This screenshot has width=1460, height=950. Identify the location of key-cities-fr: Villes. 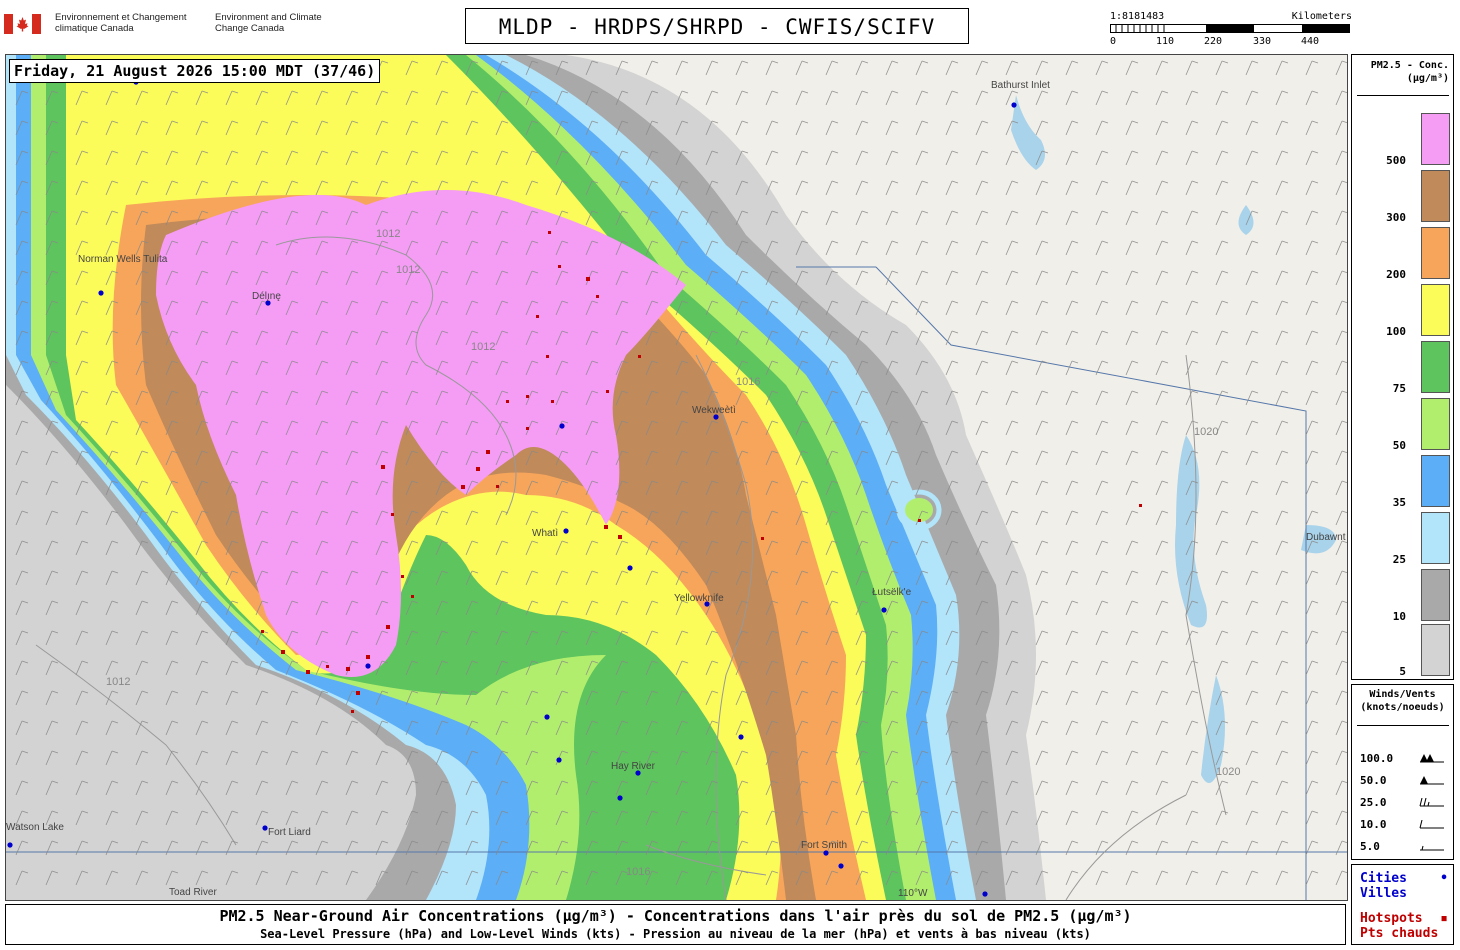
(1383, 893).